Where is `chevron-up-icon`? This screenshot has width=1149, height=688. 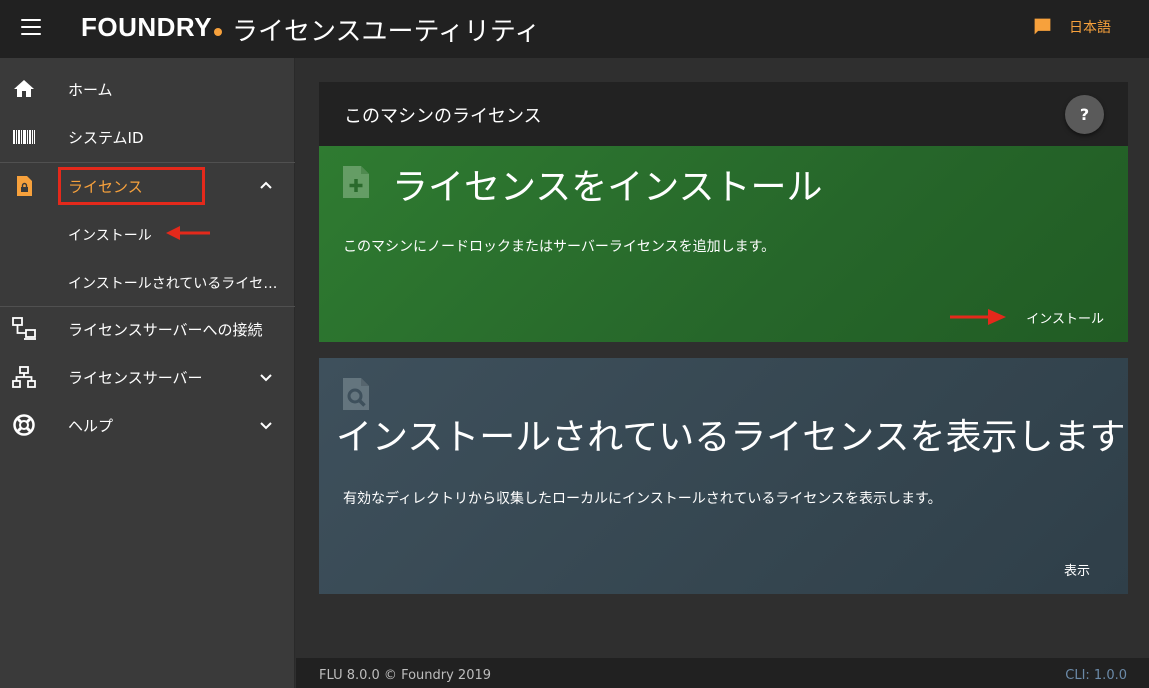
chevron-up-icon is located at coordinates (266, 186).